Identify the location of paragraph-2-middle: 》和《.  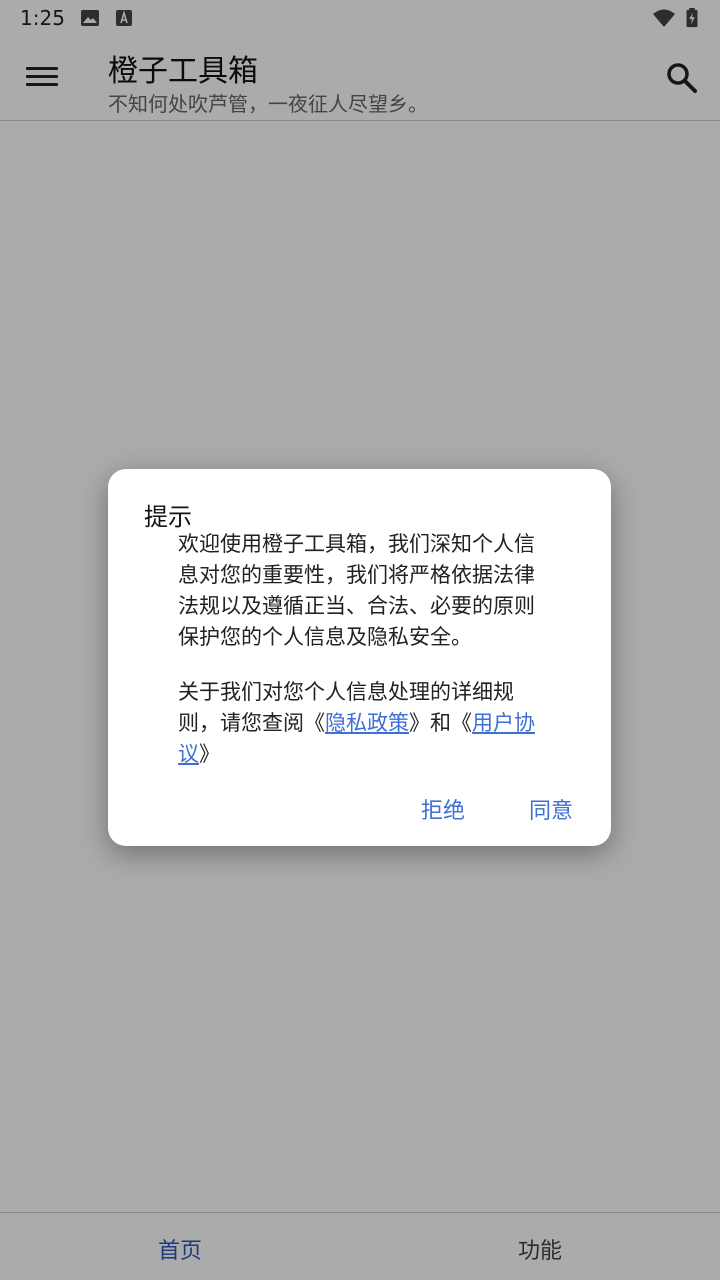
(440, 723).